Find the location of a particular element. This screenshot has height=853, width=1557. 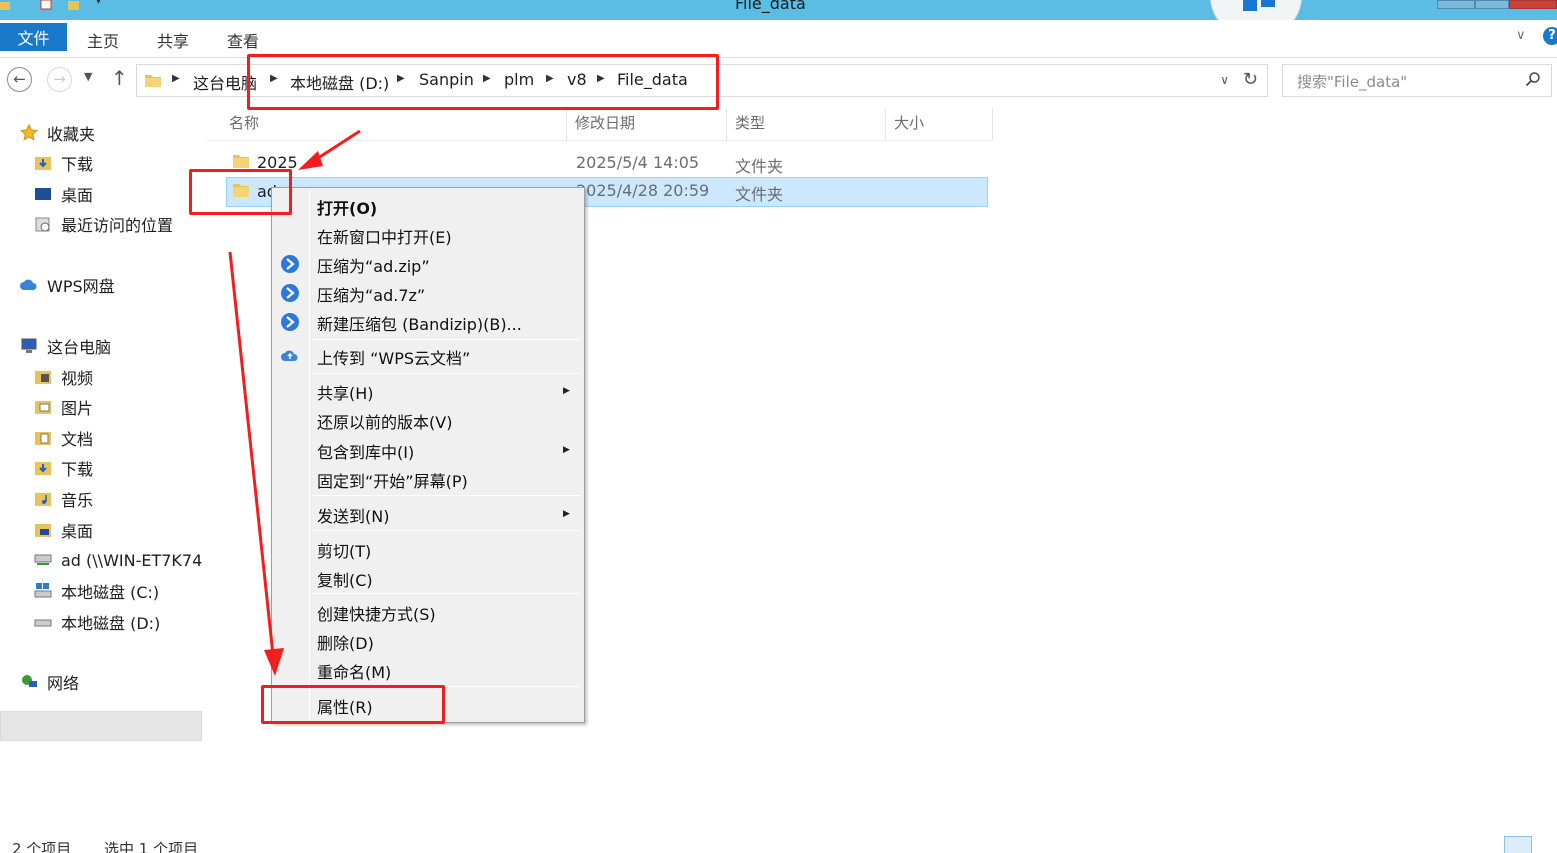

nav-item-documents: 文档 is located at coordinates (63, 438).